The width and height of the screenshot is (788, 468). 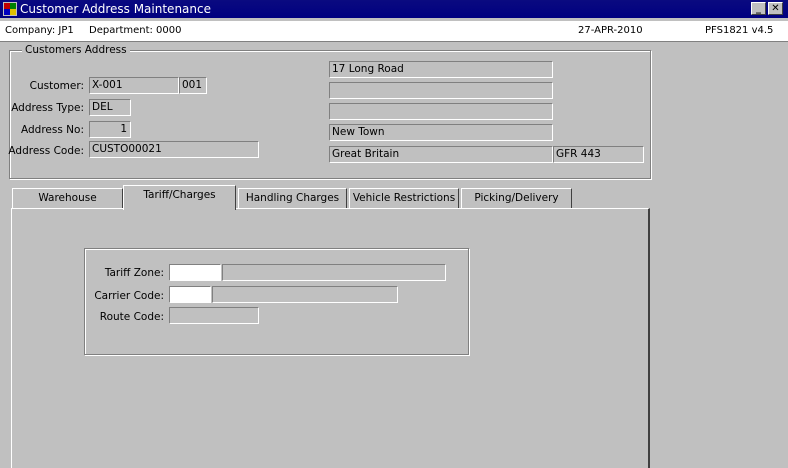 What do you see at coordinates (47, 108) in the screenshot?
I see `address-type-label: Address Type:` at bounding box center [47, 108].